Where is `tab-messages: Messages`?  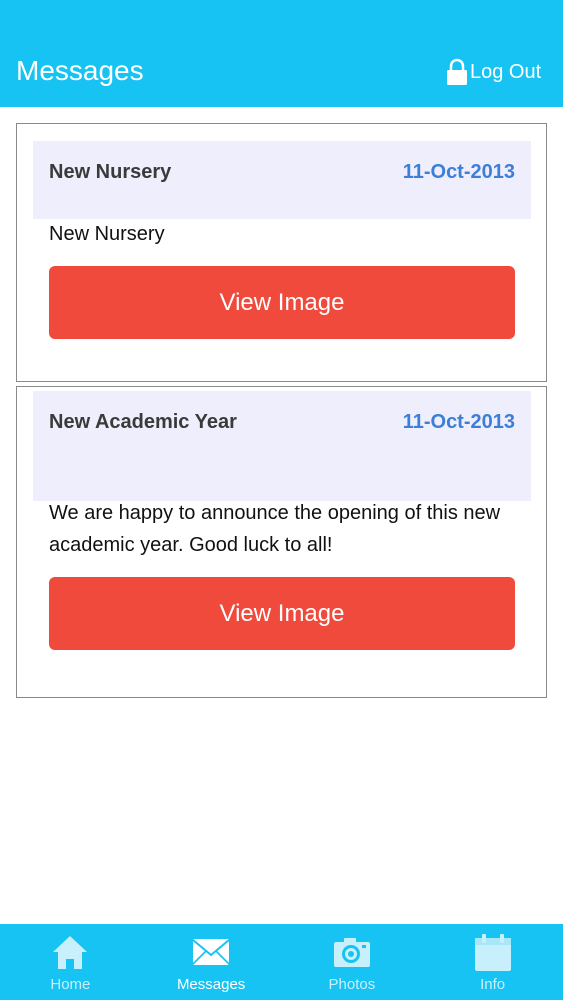 tab-messages: Messages is located at coordinates (211, 962).